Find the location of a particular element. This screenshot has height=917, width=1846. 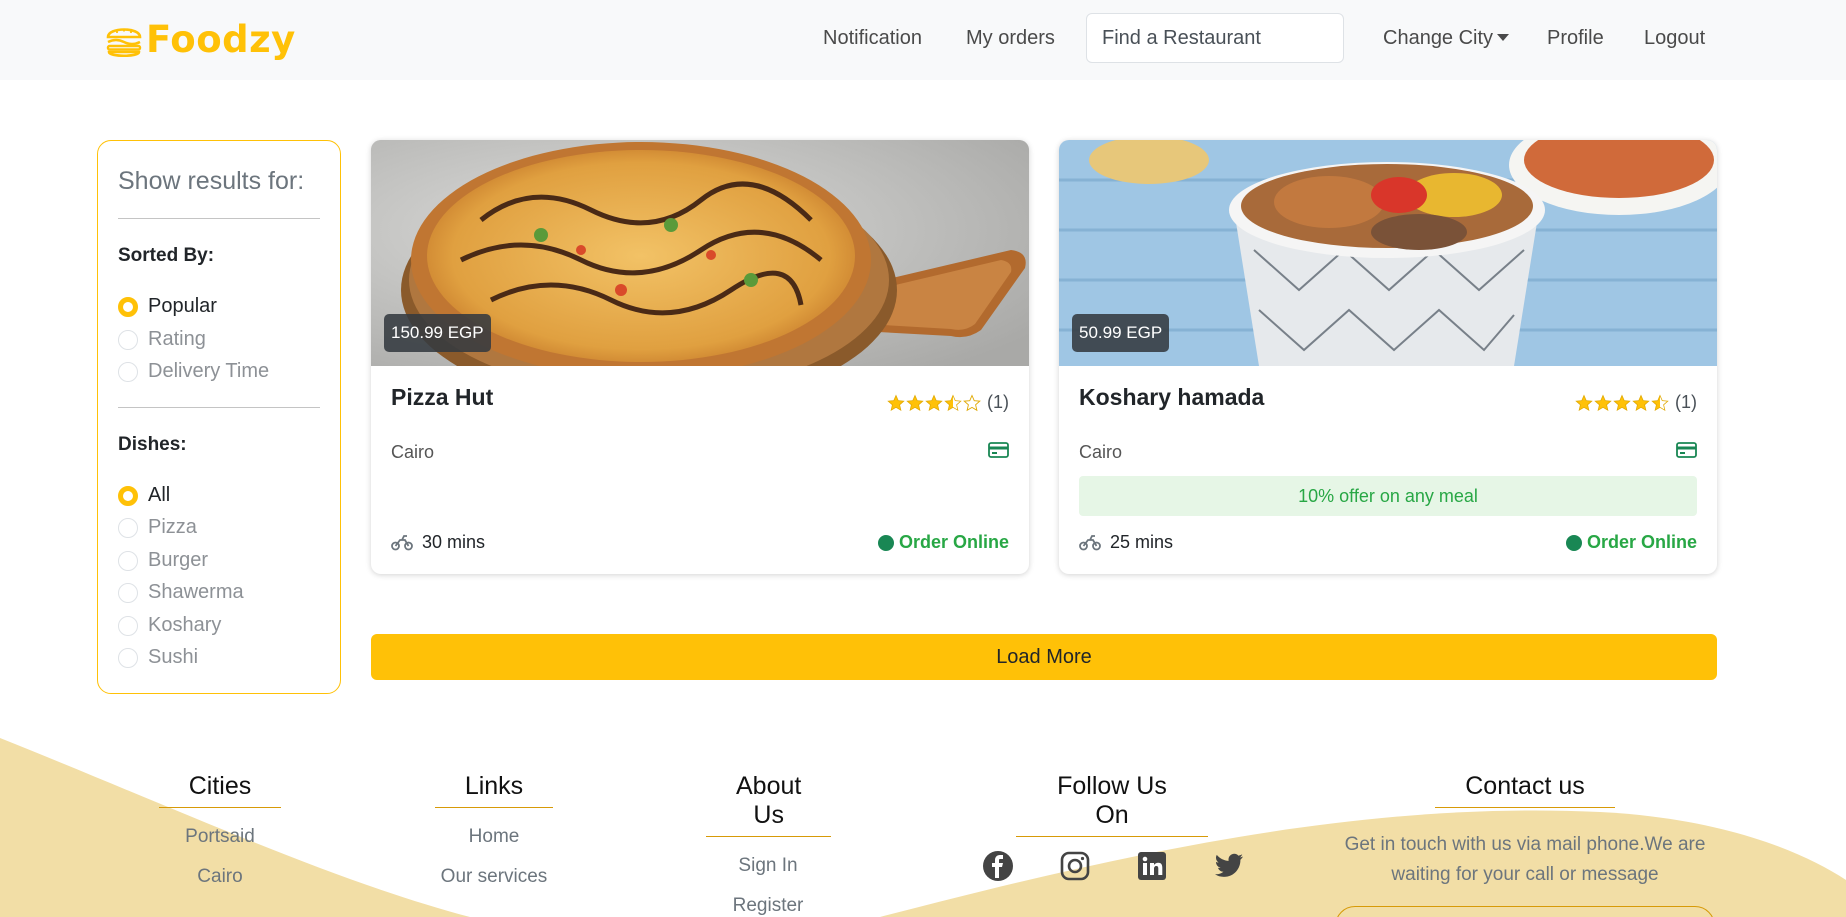

nav-notification: Notification is located at coordinates (872, 38).